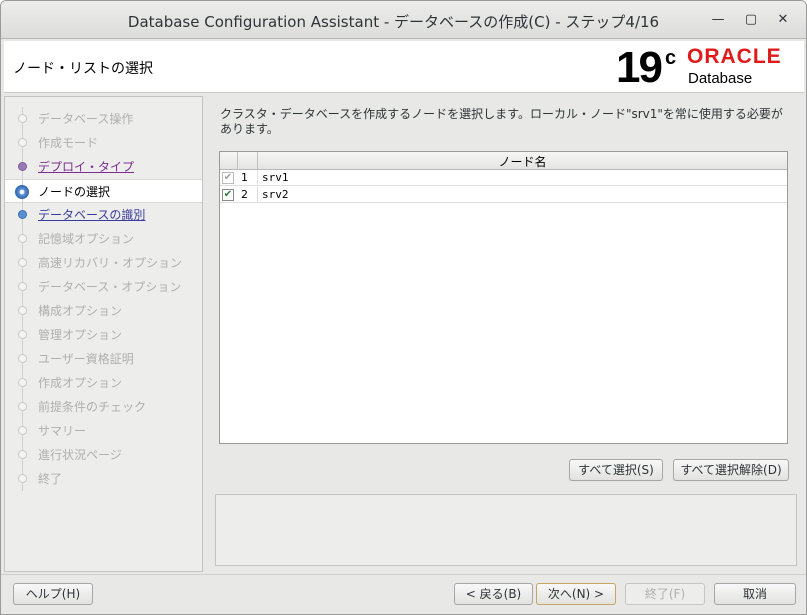 This screenshot has width=807, height=615. I want to click on step-label: データベースの識別, so click(92, 215).